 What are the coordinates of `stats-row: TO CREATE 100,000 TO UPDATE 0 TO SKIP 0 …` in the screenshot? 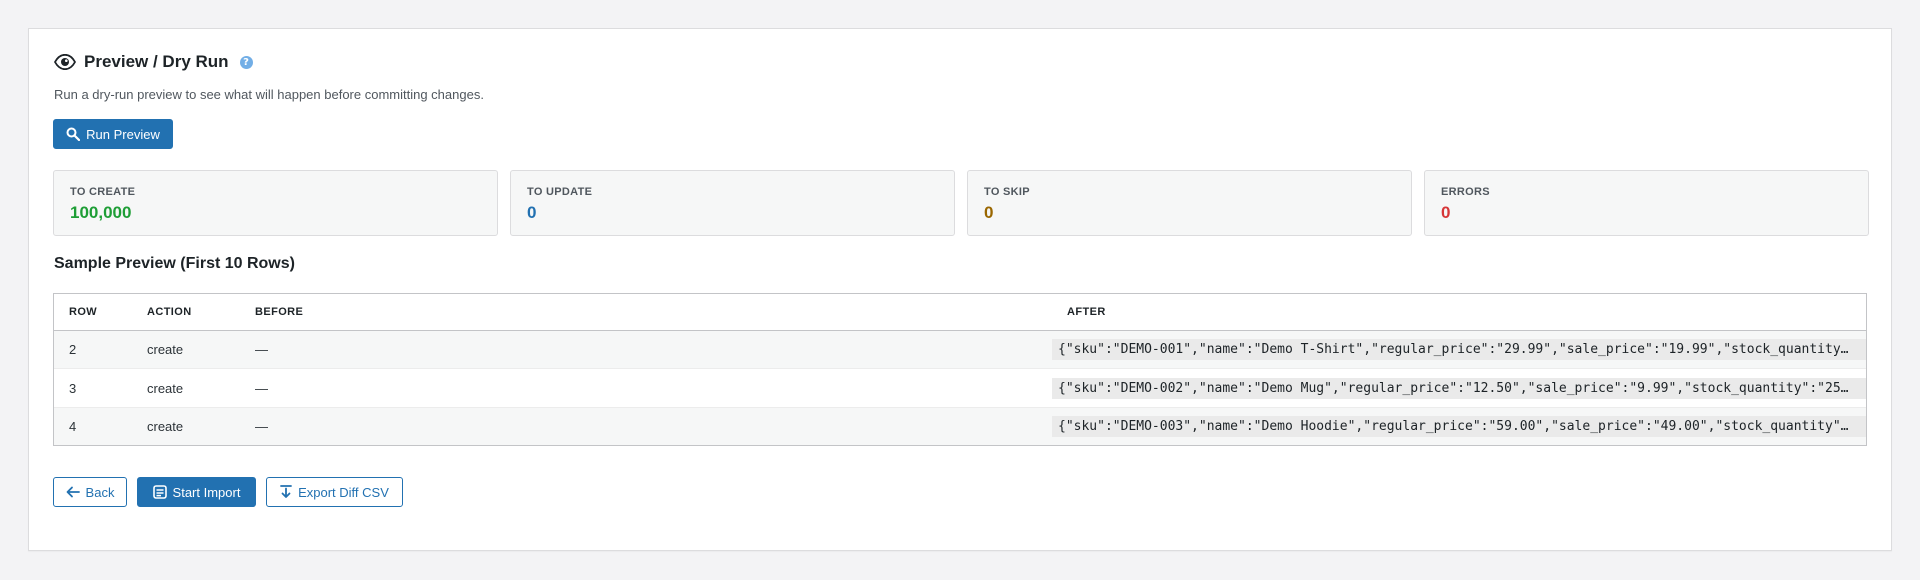 It's located at (961, 203).